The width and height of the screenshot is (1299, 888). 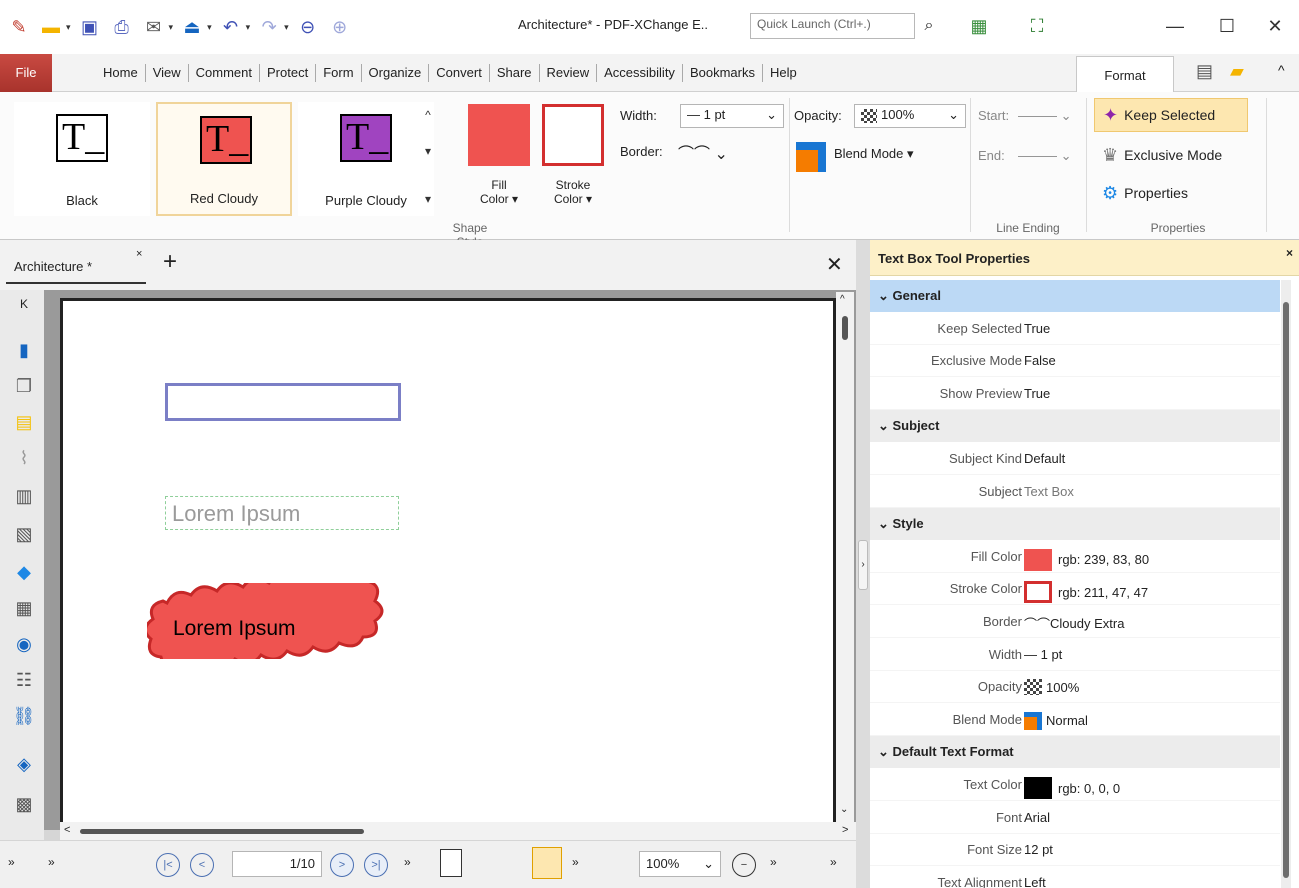 What do you see at coordinates (1171, 115) in the screenshot?
I see `keep-selected-button: ✦ Keep Selected` at bounding box center [1171, 115].